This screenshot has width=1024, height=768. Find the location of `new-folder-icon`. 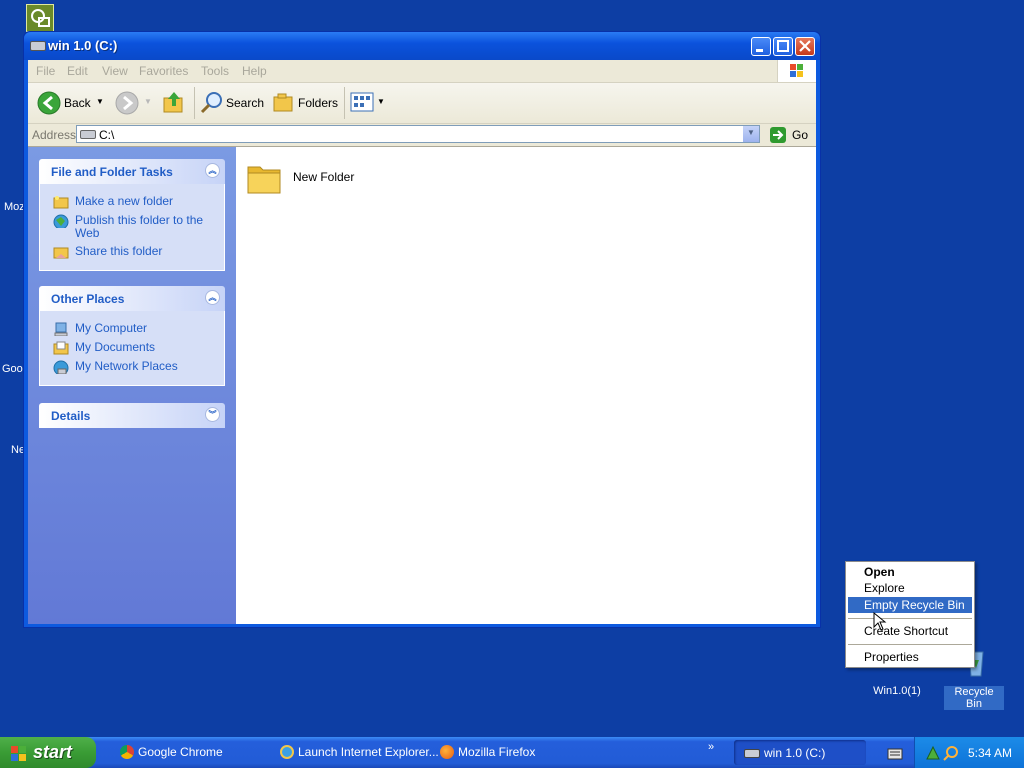

new-folder-icon is located at coordinates (61, 202).